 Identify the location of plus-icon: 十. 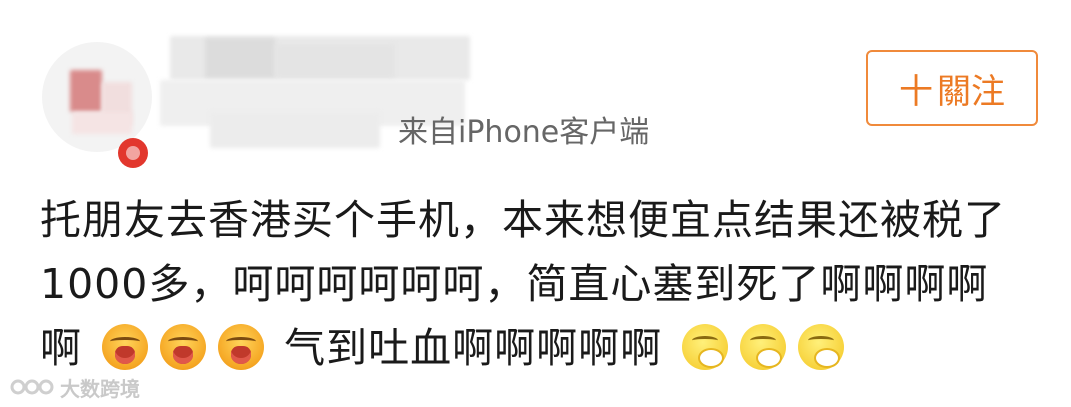
(916, 91).